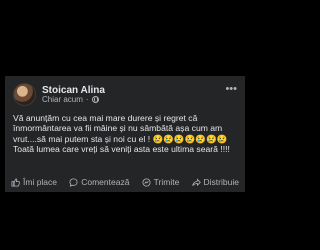 Image resolution: width=320 pixels, height=250 pixels. What do you see at coordinates (73, 90) in the screenshot?
I see `author-name: Stoican Alina` at bounding box center [73, 90].